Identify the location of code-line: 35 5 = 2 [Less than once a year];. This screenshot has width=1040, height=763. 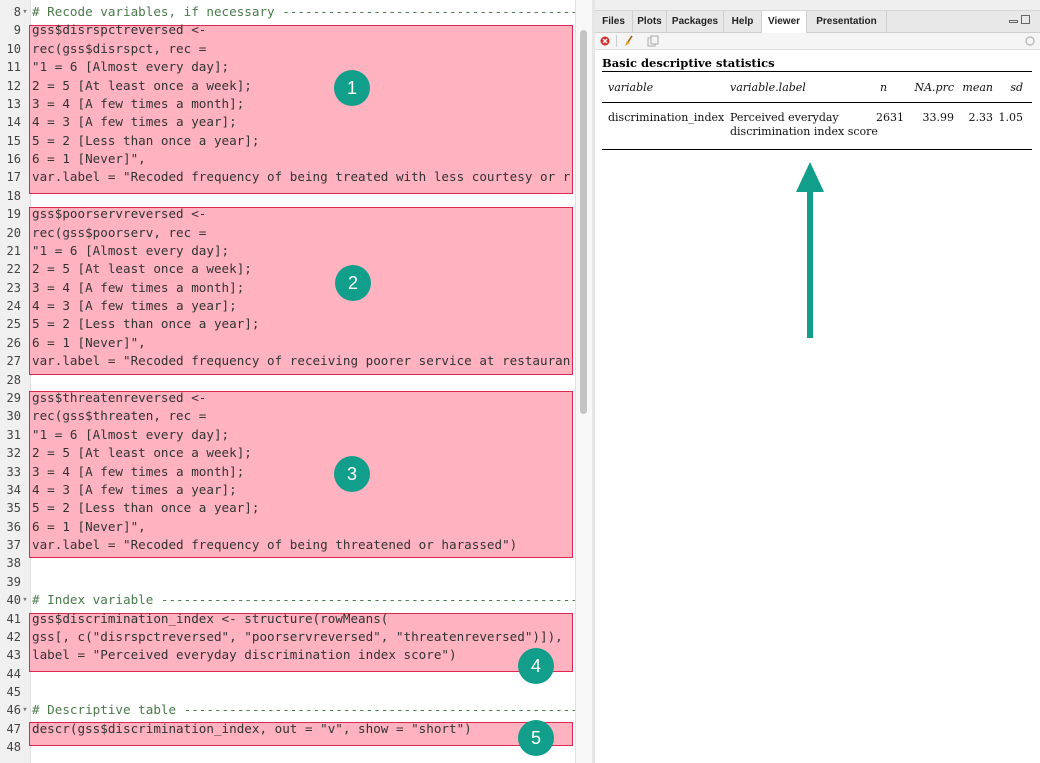
(287, 508).